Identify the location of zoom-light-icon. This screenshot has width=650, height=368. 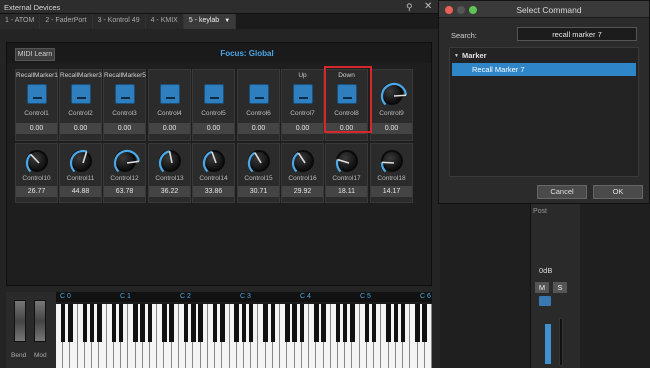
(473, 10).